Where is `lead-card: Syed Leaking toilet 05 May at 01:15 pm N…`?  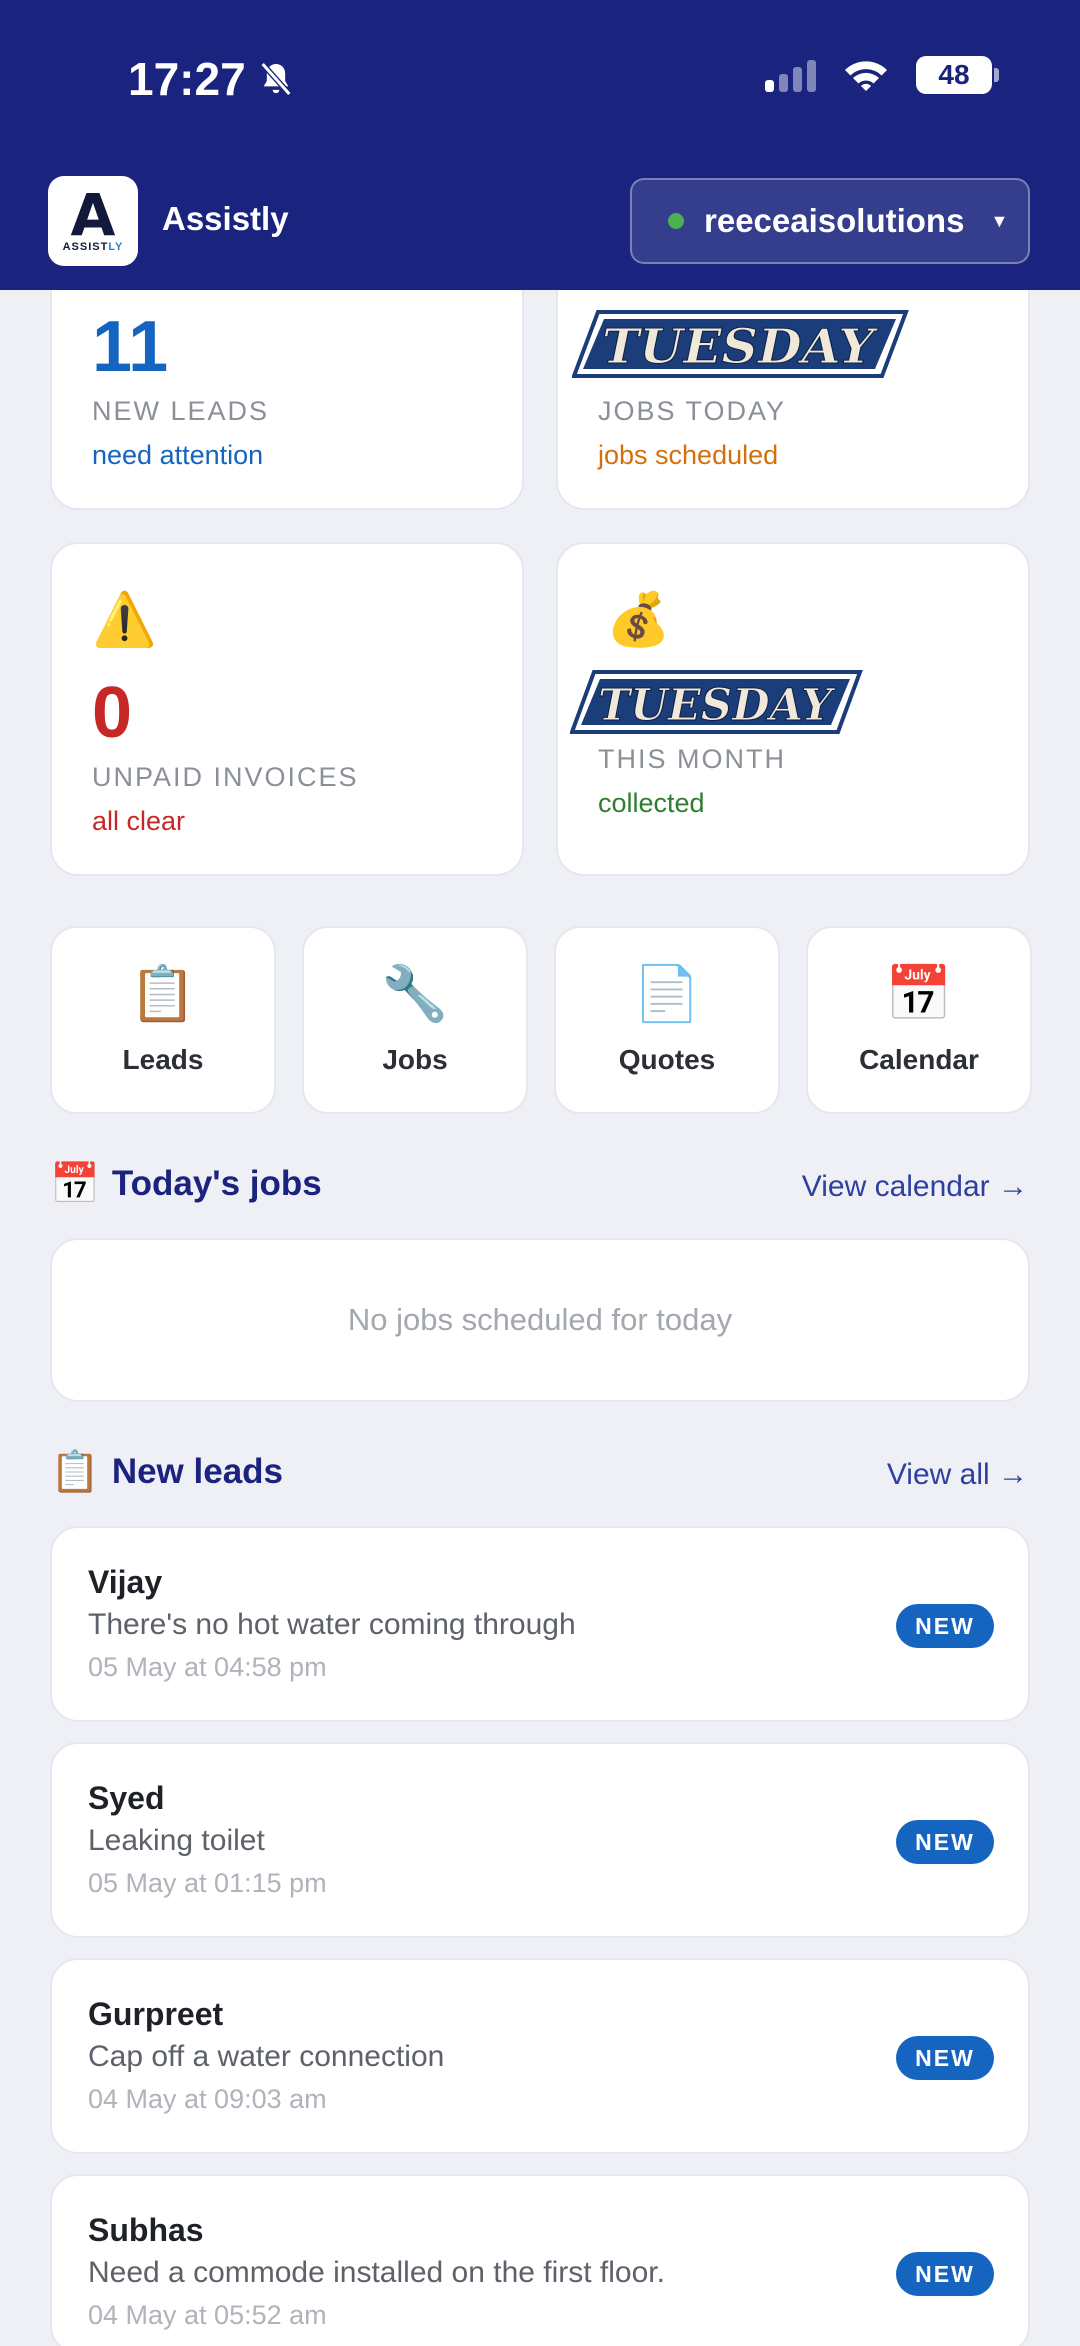
lead-card: Syed Leaking toilet 05 May at 01:15 pm N… is located at coordinates (540, 1840).